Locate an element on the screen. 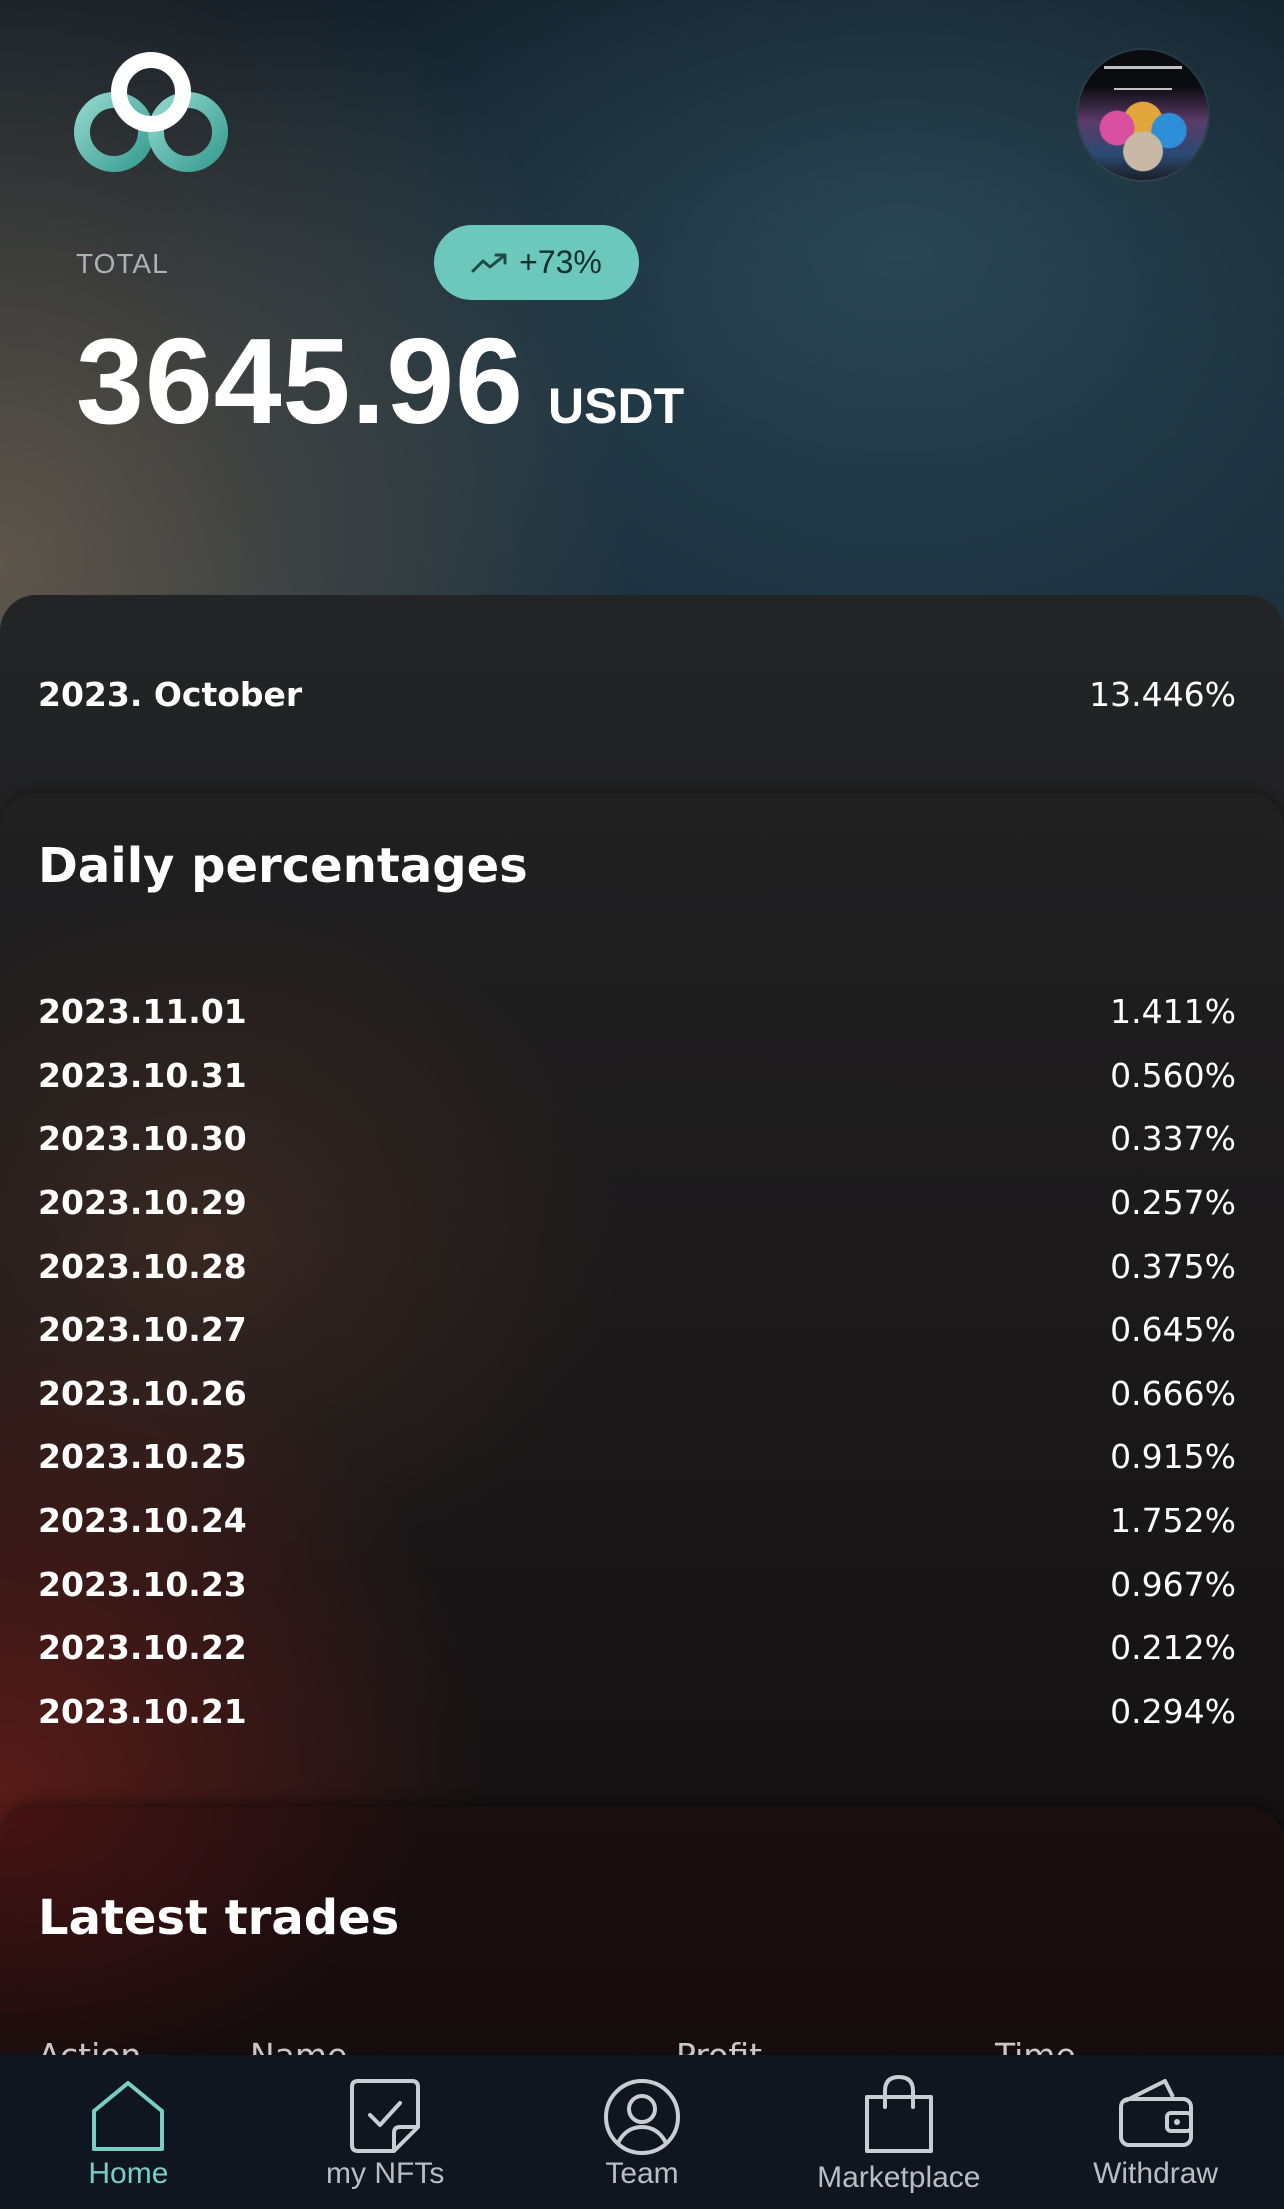 Image resolution: width=1284 pixels, height=2209 pixels. nav-my-nfts: my NFTs is located at coordinates (385, 2132).